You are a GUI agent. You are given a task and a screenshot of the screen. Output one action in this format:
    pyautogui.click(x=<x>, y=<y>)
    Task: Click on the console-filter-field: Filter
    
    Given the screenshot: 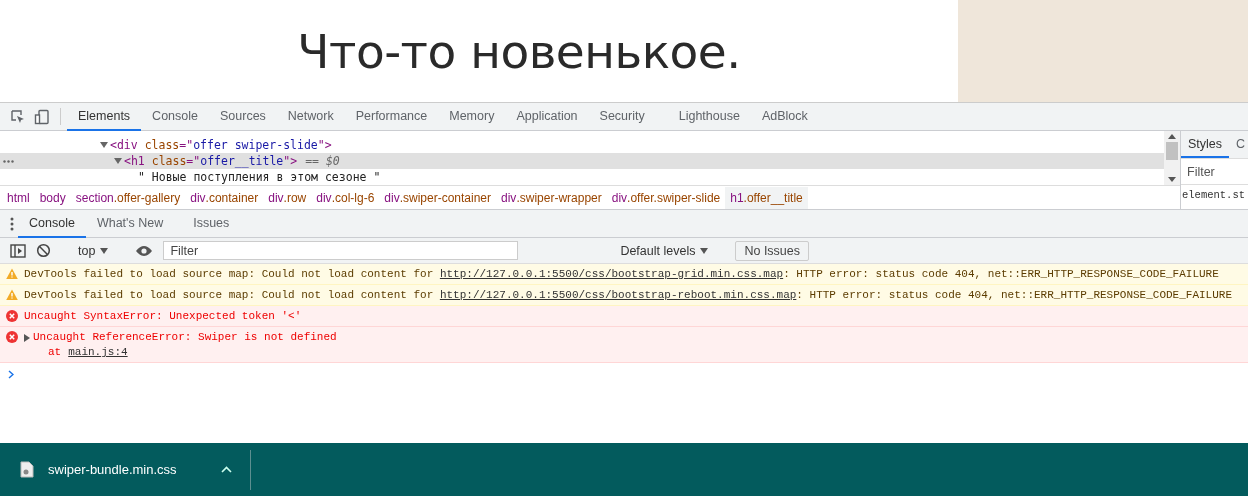 What is the action you would take?
    pyautogui.click(x=341, y=250)
    